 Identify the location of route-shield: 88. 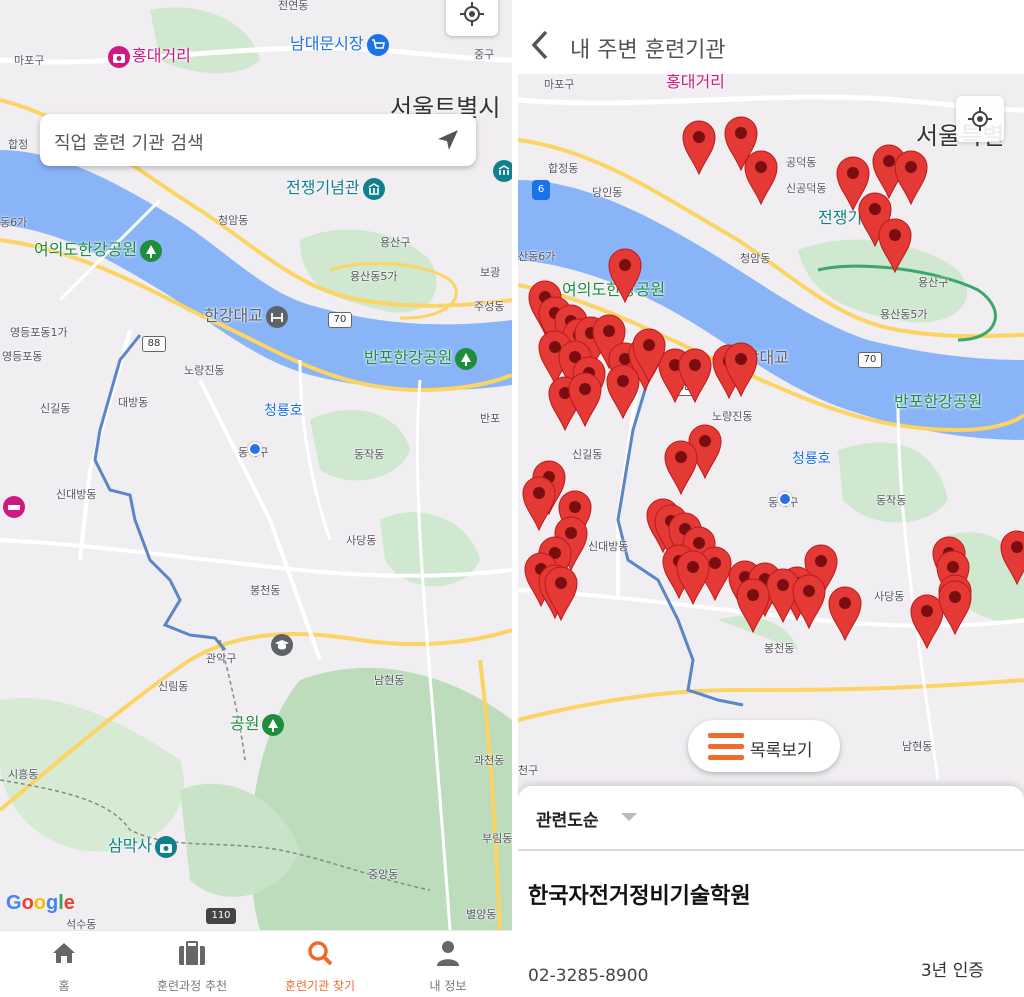
(154, 344).